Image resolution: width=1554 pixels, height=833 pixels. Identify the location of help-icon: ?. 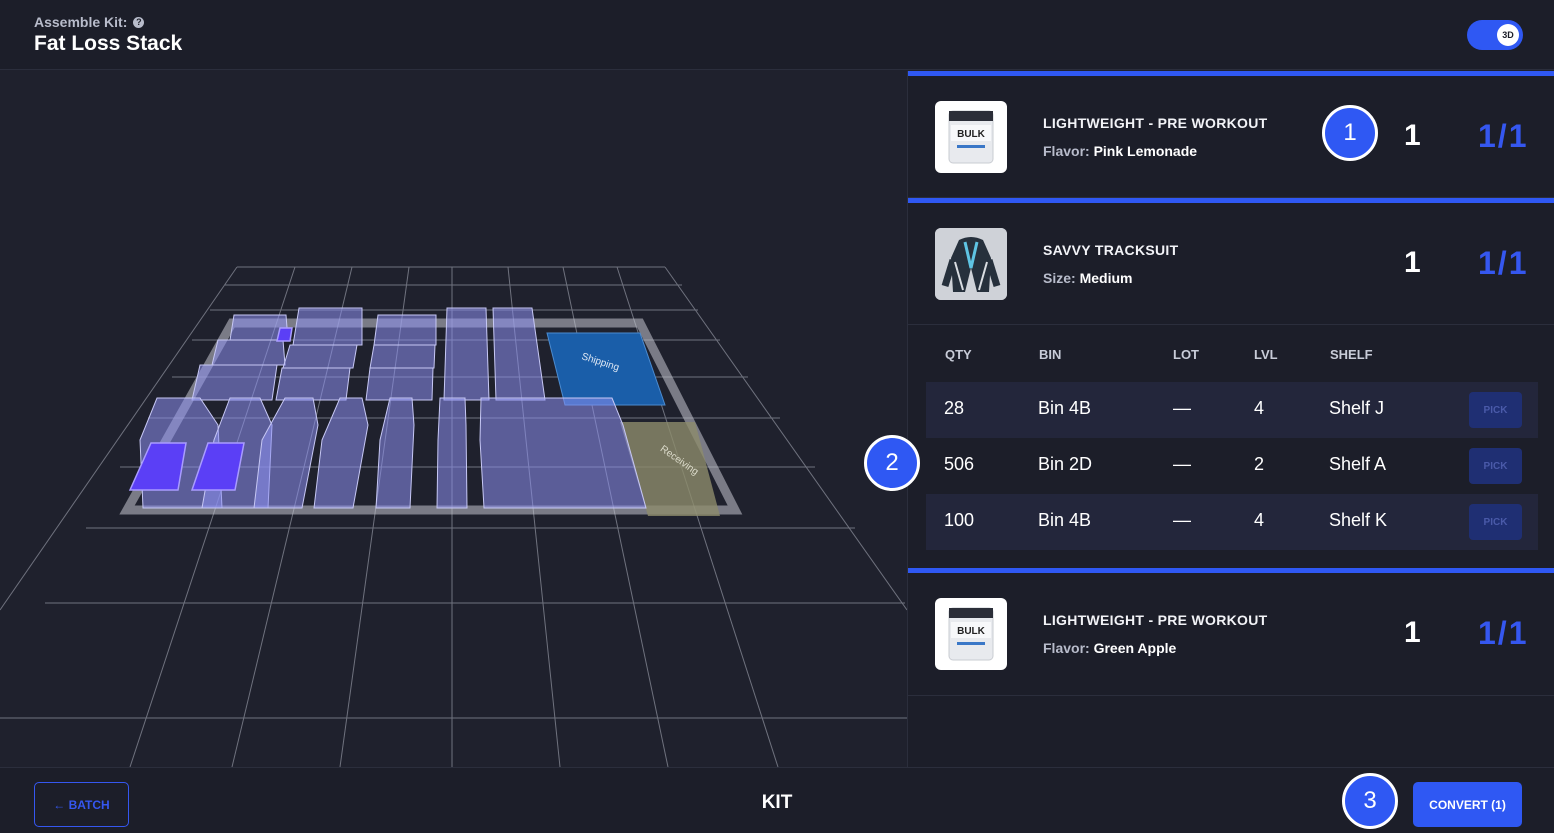
(139, 22).